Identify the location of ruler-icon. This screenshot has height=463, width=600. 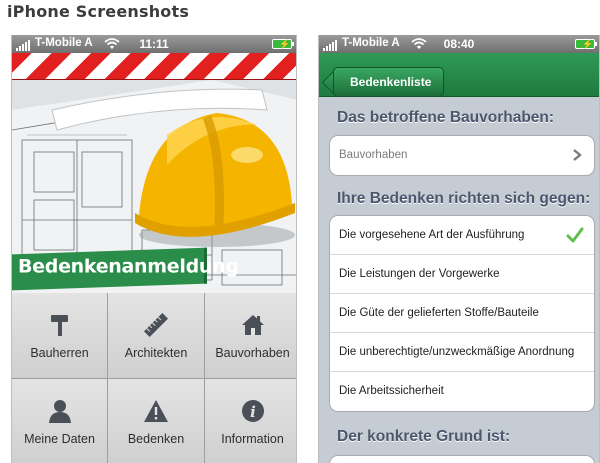
(156, 324).